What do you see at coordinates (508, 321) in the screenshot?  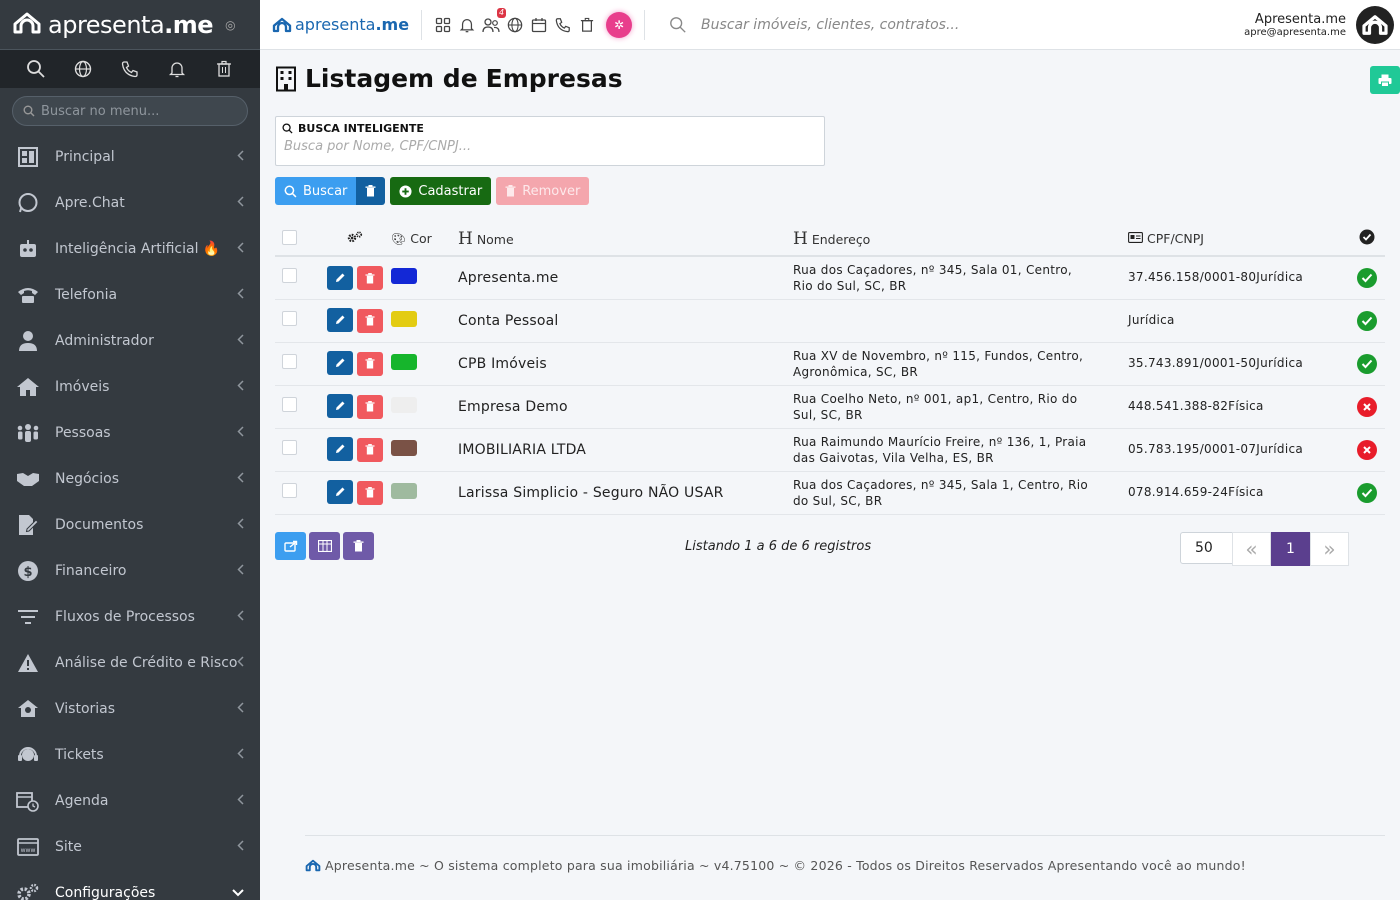 I see `company-name: Conta Pessoal` at bounding box center [508, 321].